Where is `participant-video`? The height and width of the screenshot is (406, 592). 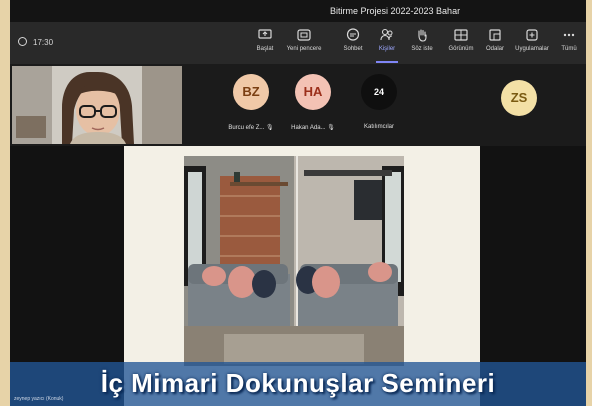 participant-video is located at coordinates (97, 105).